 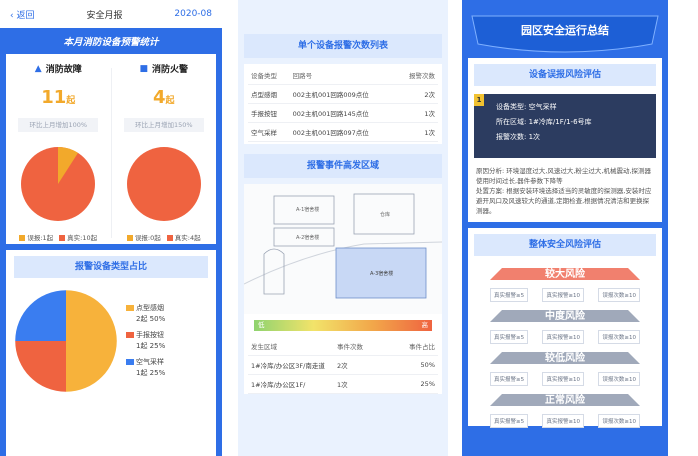 I want to click on rank-badge: 1, so click(x=479, y=100).